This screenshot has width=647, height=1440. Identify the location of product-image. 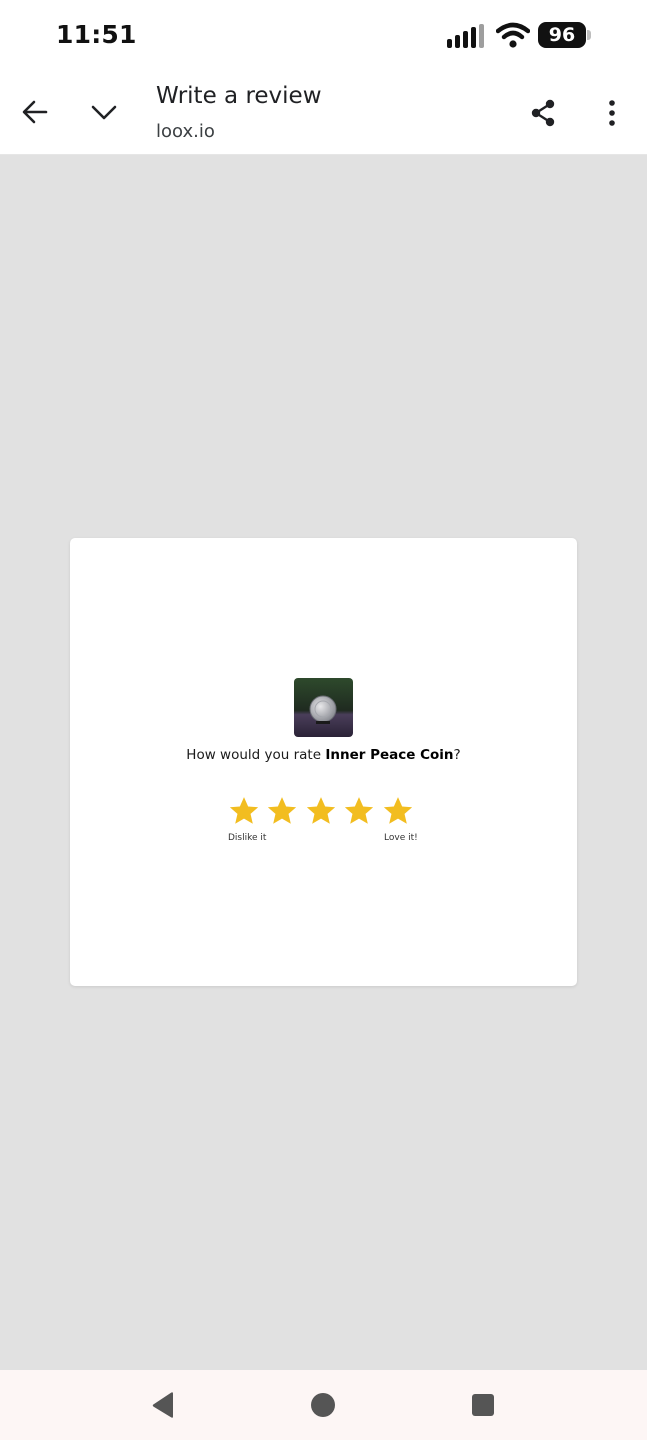
(323, 707).